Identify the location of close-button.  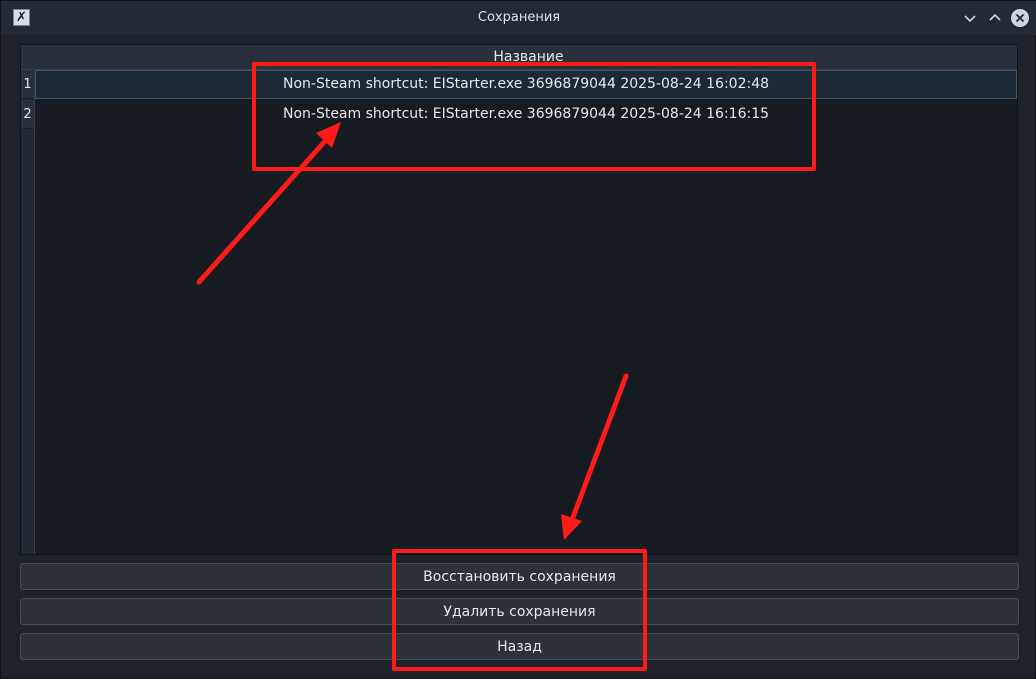
(1020, 18).